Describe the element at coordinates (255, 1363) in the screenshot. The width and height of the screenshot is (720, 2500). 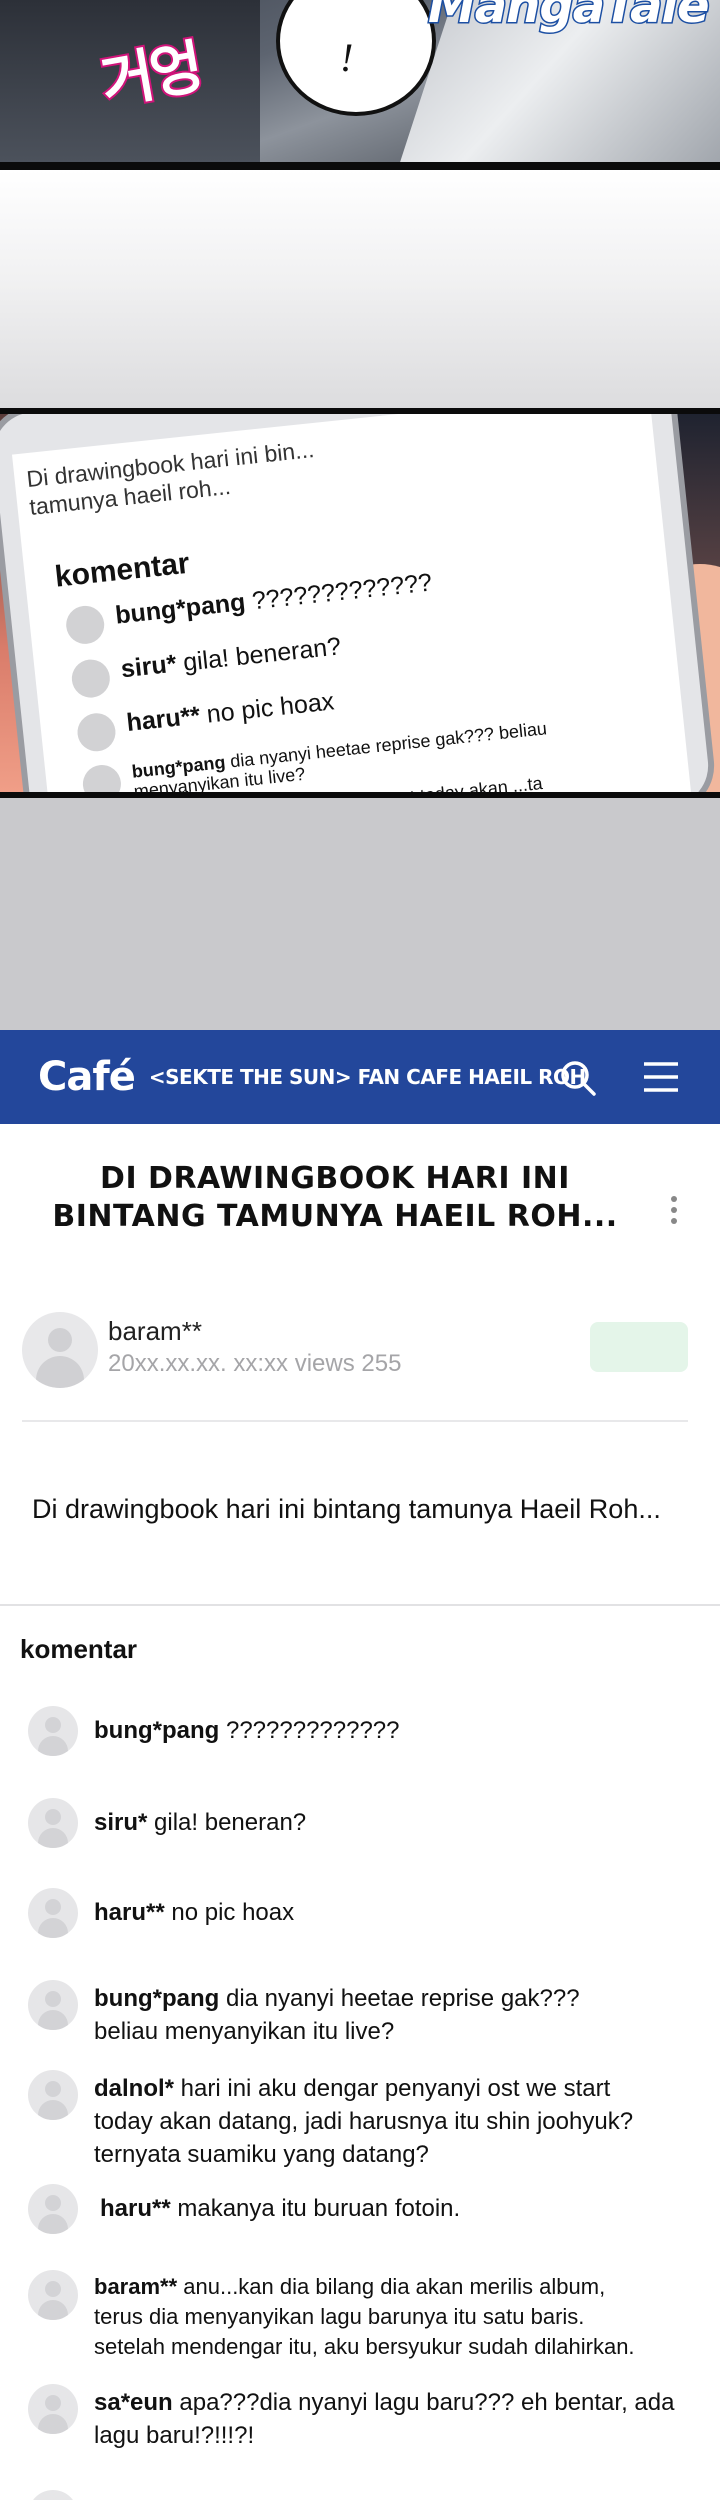
I see `post-meta: 20xx.xx.xx. xx:xx views 255` at that location.